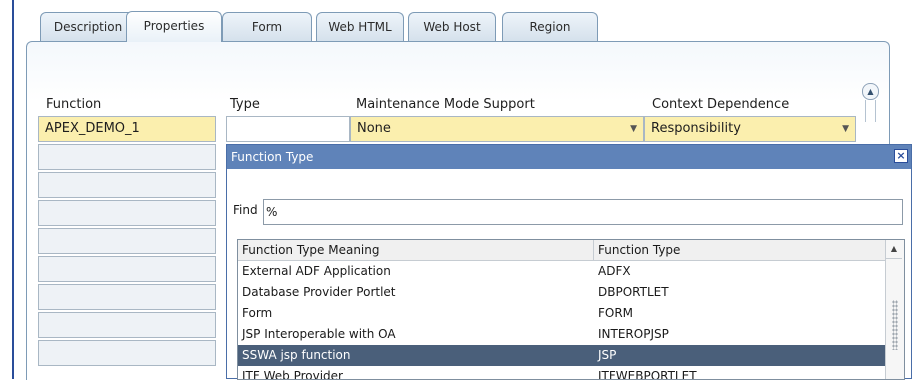 The height and width of the screenshot is (380, 914). Describe the element at coordinates (360, 26) in the screenshot. I see `tab-web-html: Web HTML` at that location.